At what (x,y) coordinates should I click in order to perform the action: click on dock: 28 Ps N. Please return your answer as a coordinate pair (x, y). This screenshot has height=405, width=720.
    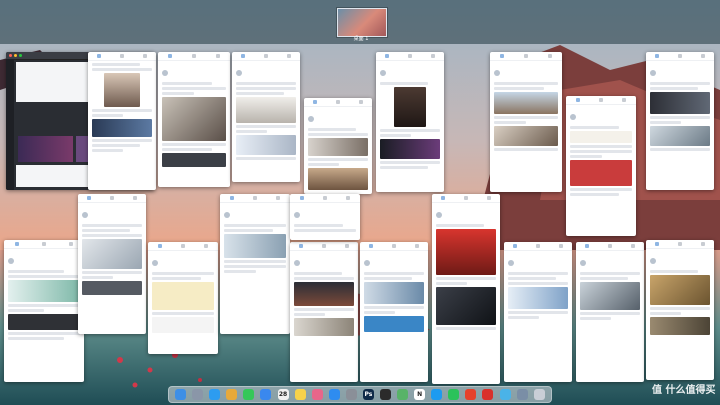
    Looking at the image, I should click on (360, 394).